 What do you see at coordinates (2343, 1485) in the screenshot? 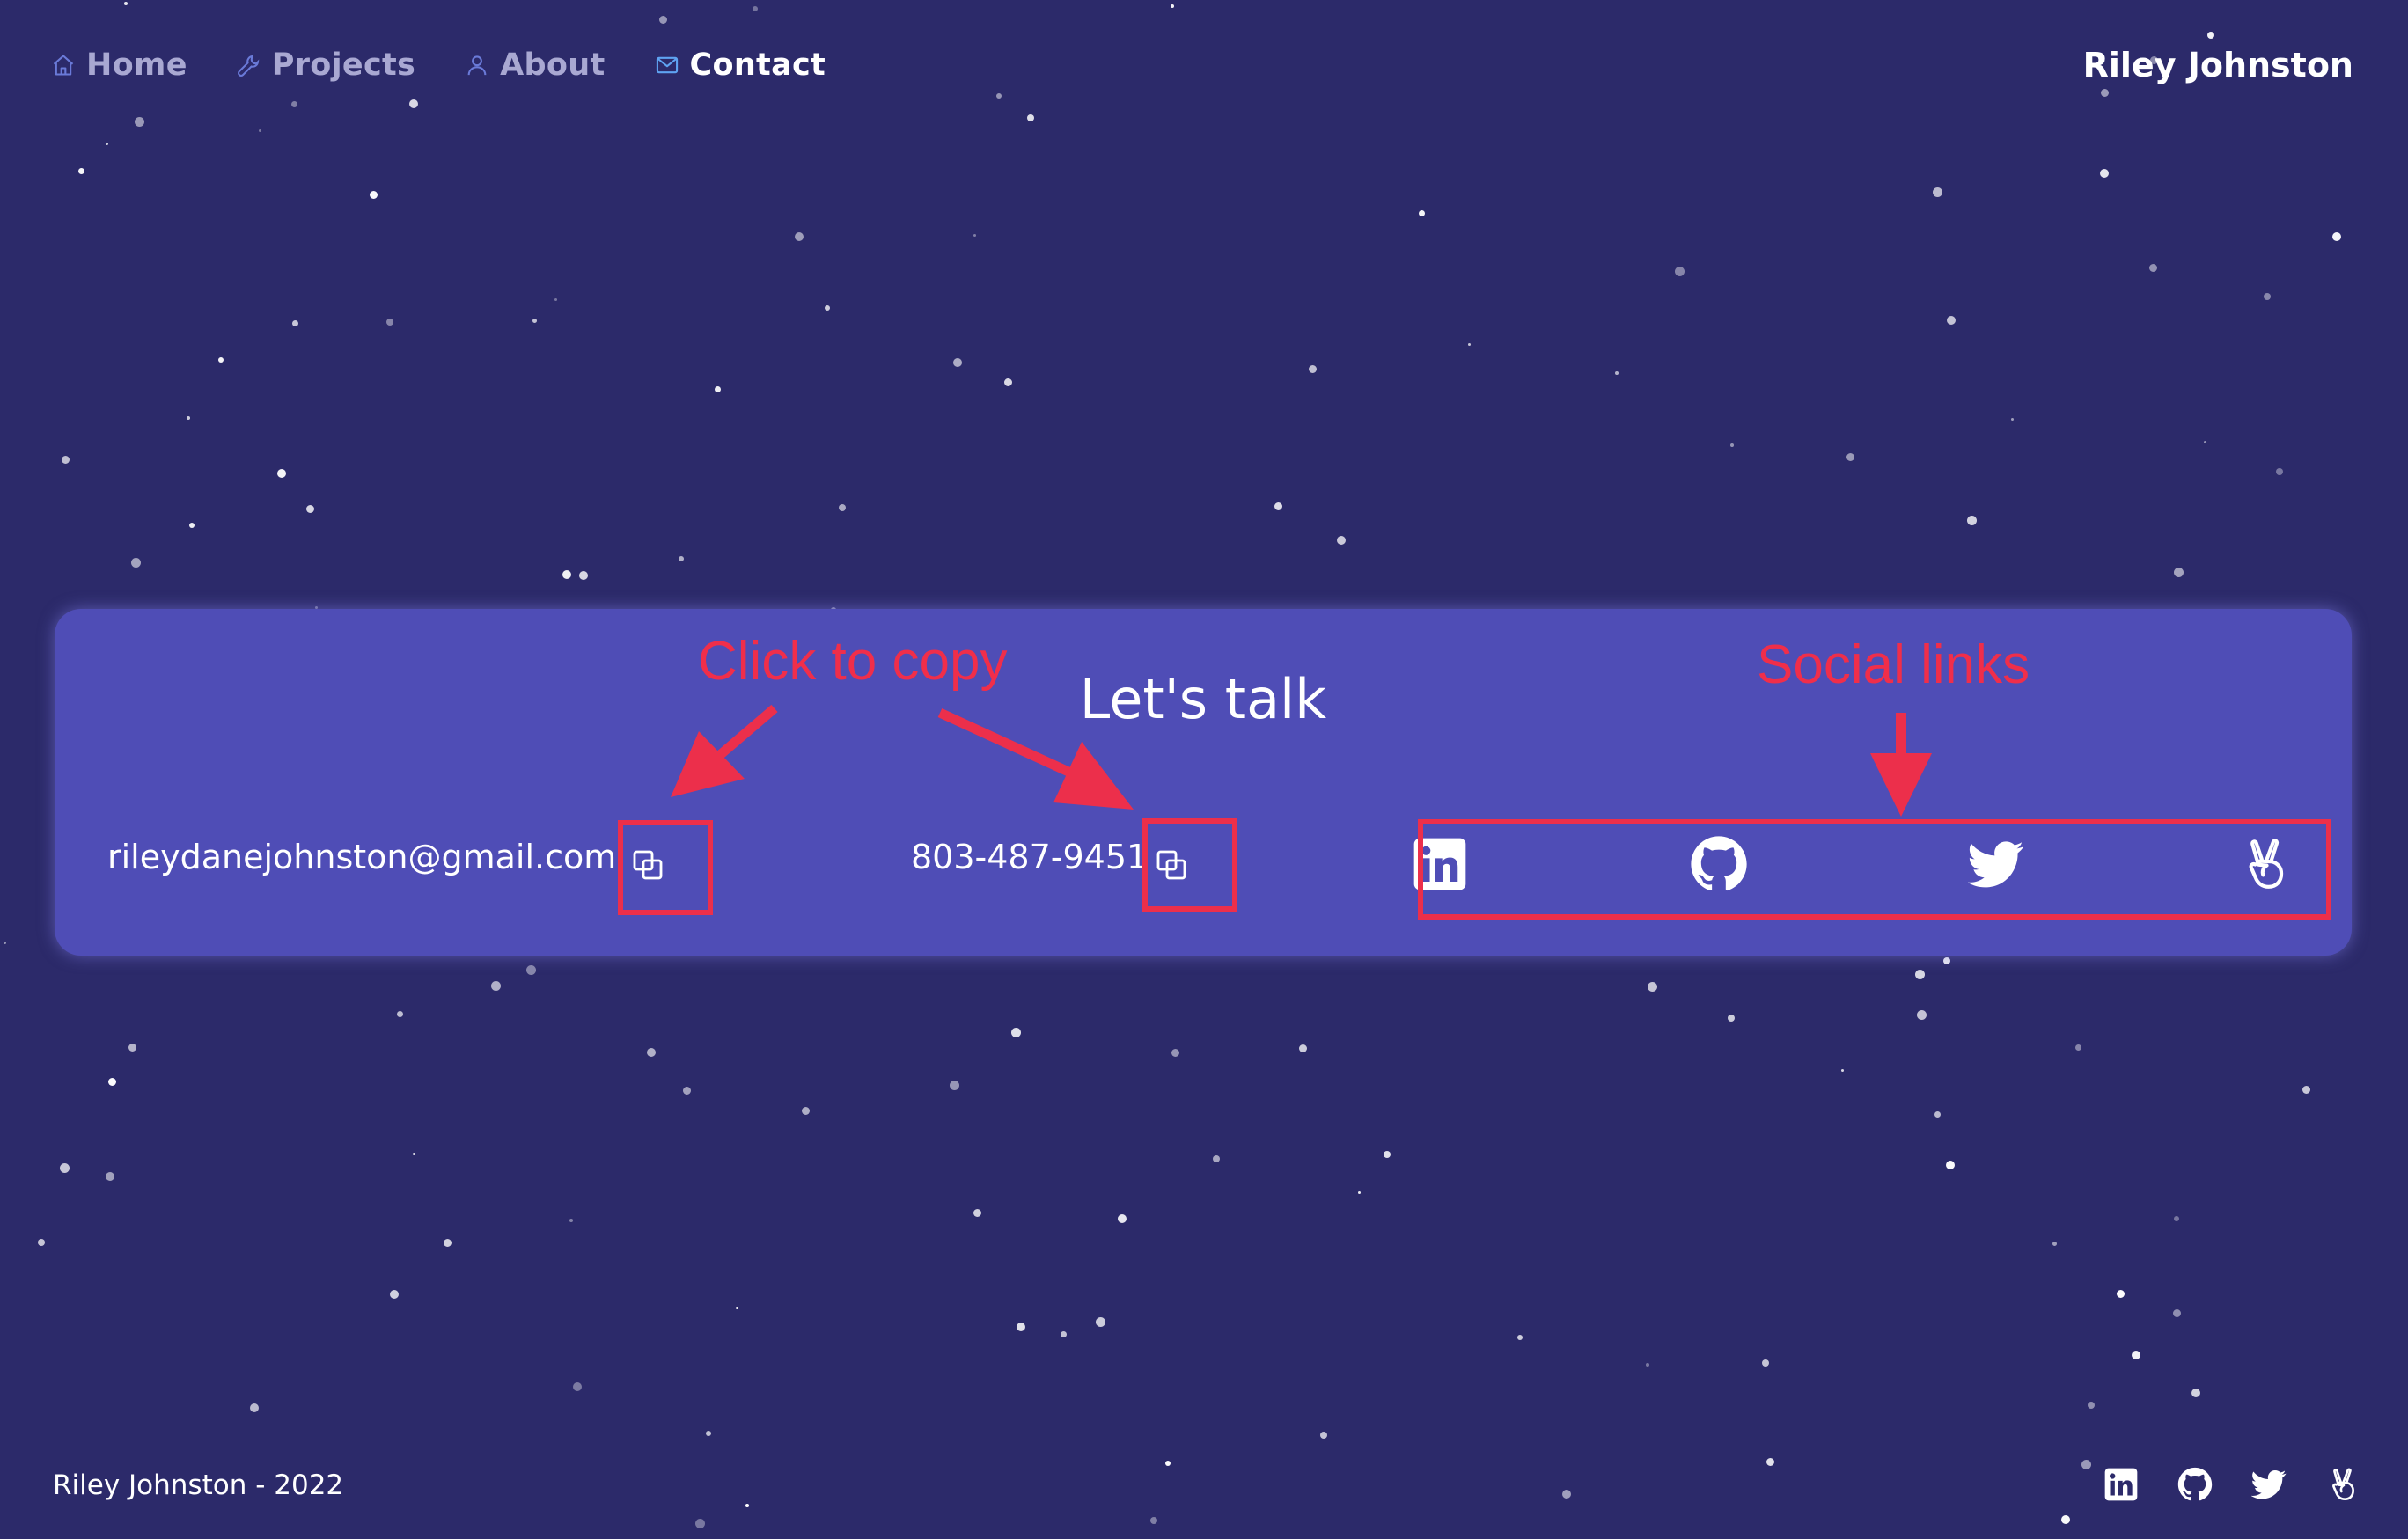
I see `footer-angellist-link` at bounding box center [2343, 1485].